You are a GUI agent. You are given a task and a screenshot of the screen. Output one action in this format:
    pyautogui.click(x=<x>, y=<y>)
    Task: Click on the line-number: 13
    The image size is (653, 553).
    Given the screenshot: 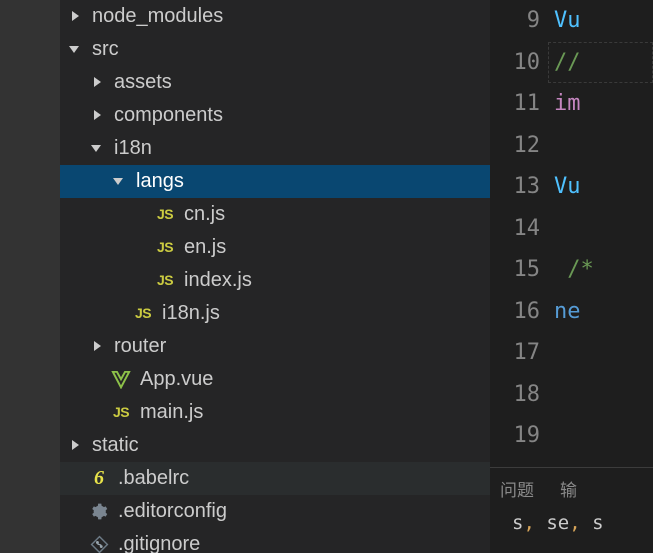 What is the action you would take?
    pyautogui.click(x=527, y=187)
    